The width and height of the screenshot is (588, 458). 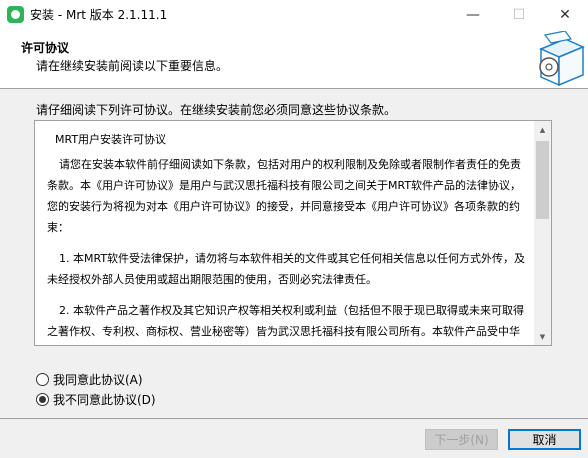 What do you see at coordinates (461, 439) in the screenshot?
I see `next-button: 下一步(N)` at bounding box center [461, 439].